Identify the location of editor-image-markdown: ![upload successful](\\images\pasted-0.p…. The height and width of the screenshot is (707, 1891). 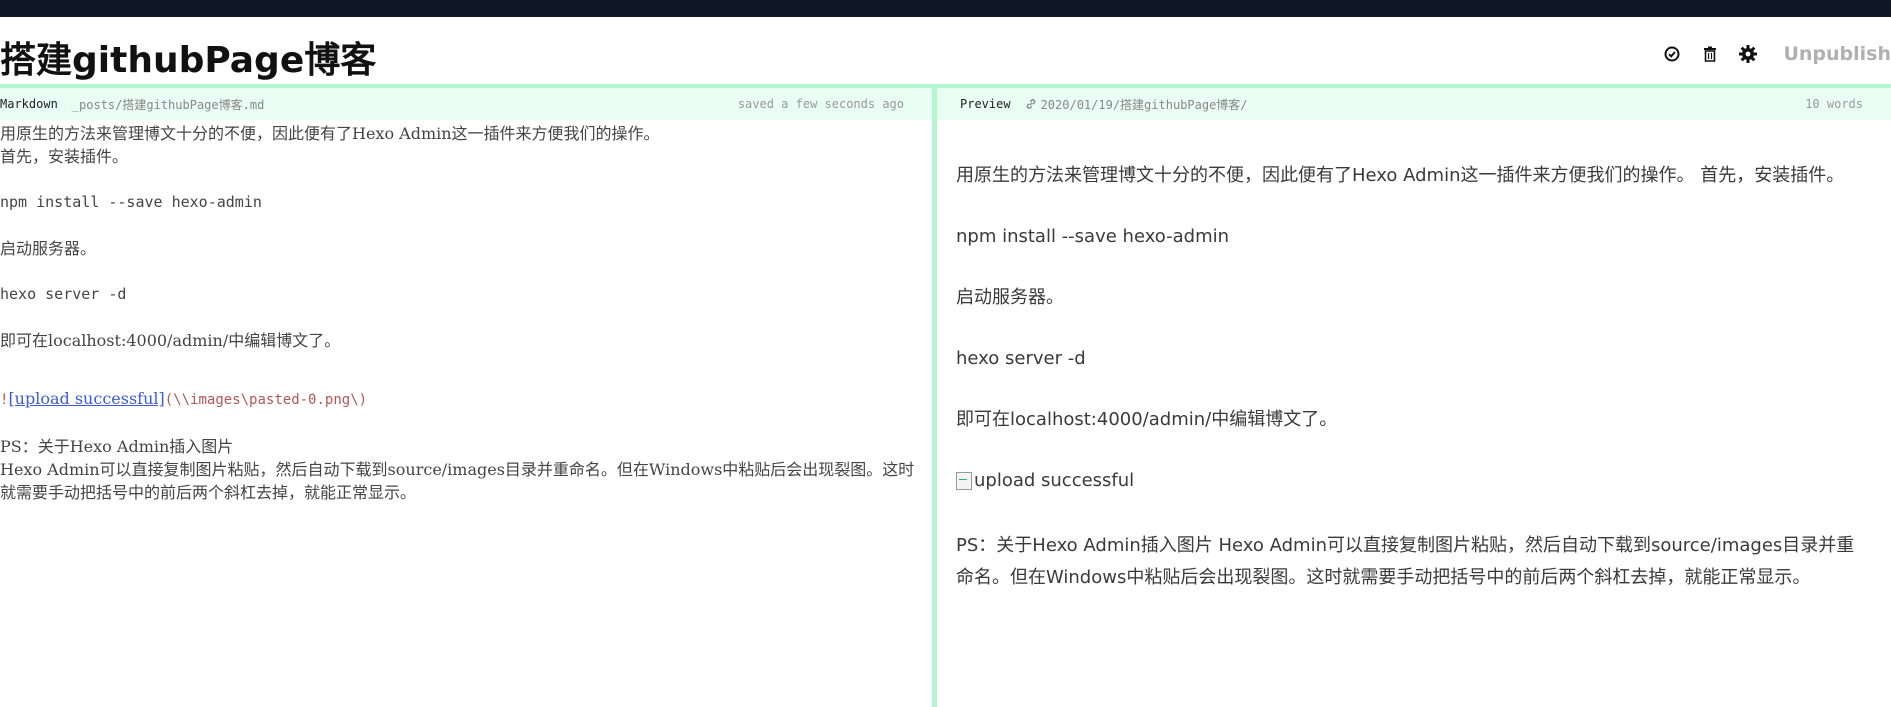
(460, 399).